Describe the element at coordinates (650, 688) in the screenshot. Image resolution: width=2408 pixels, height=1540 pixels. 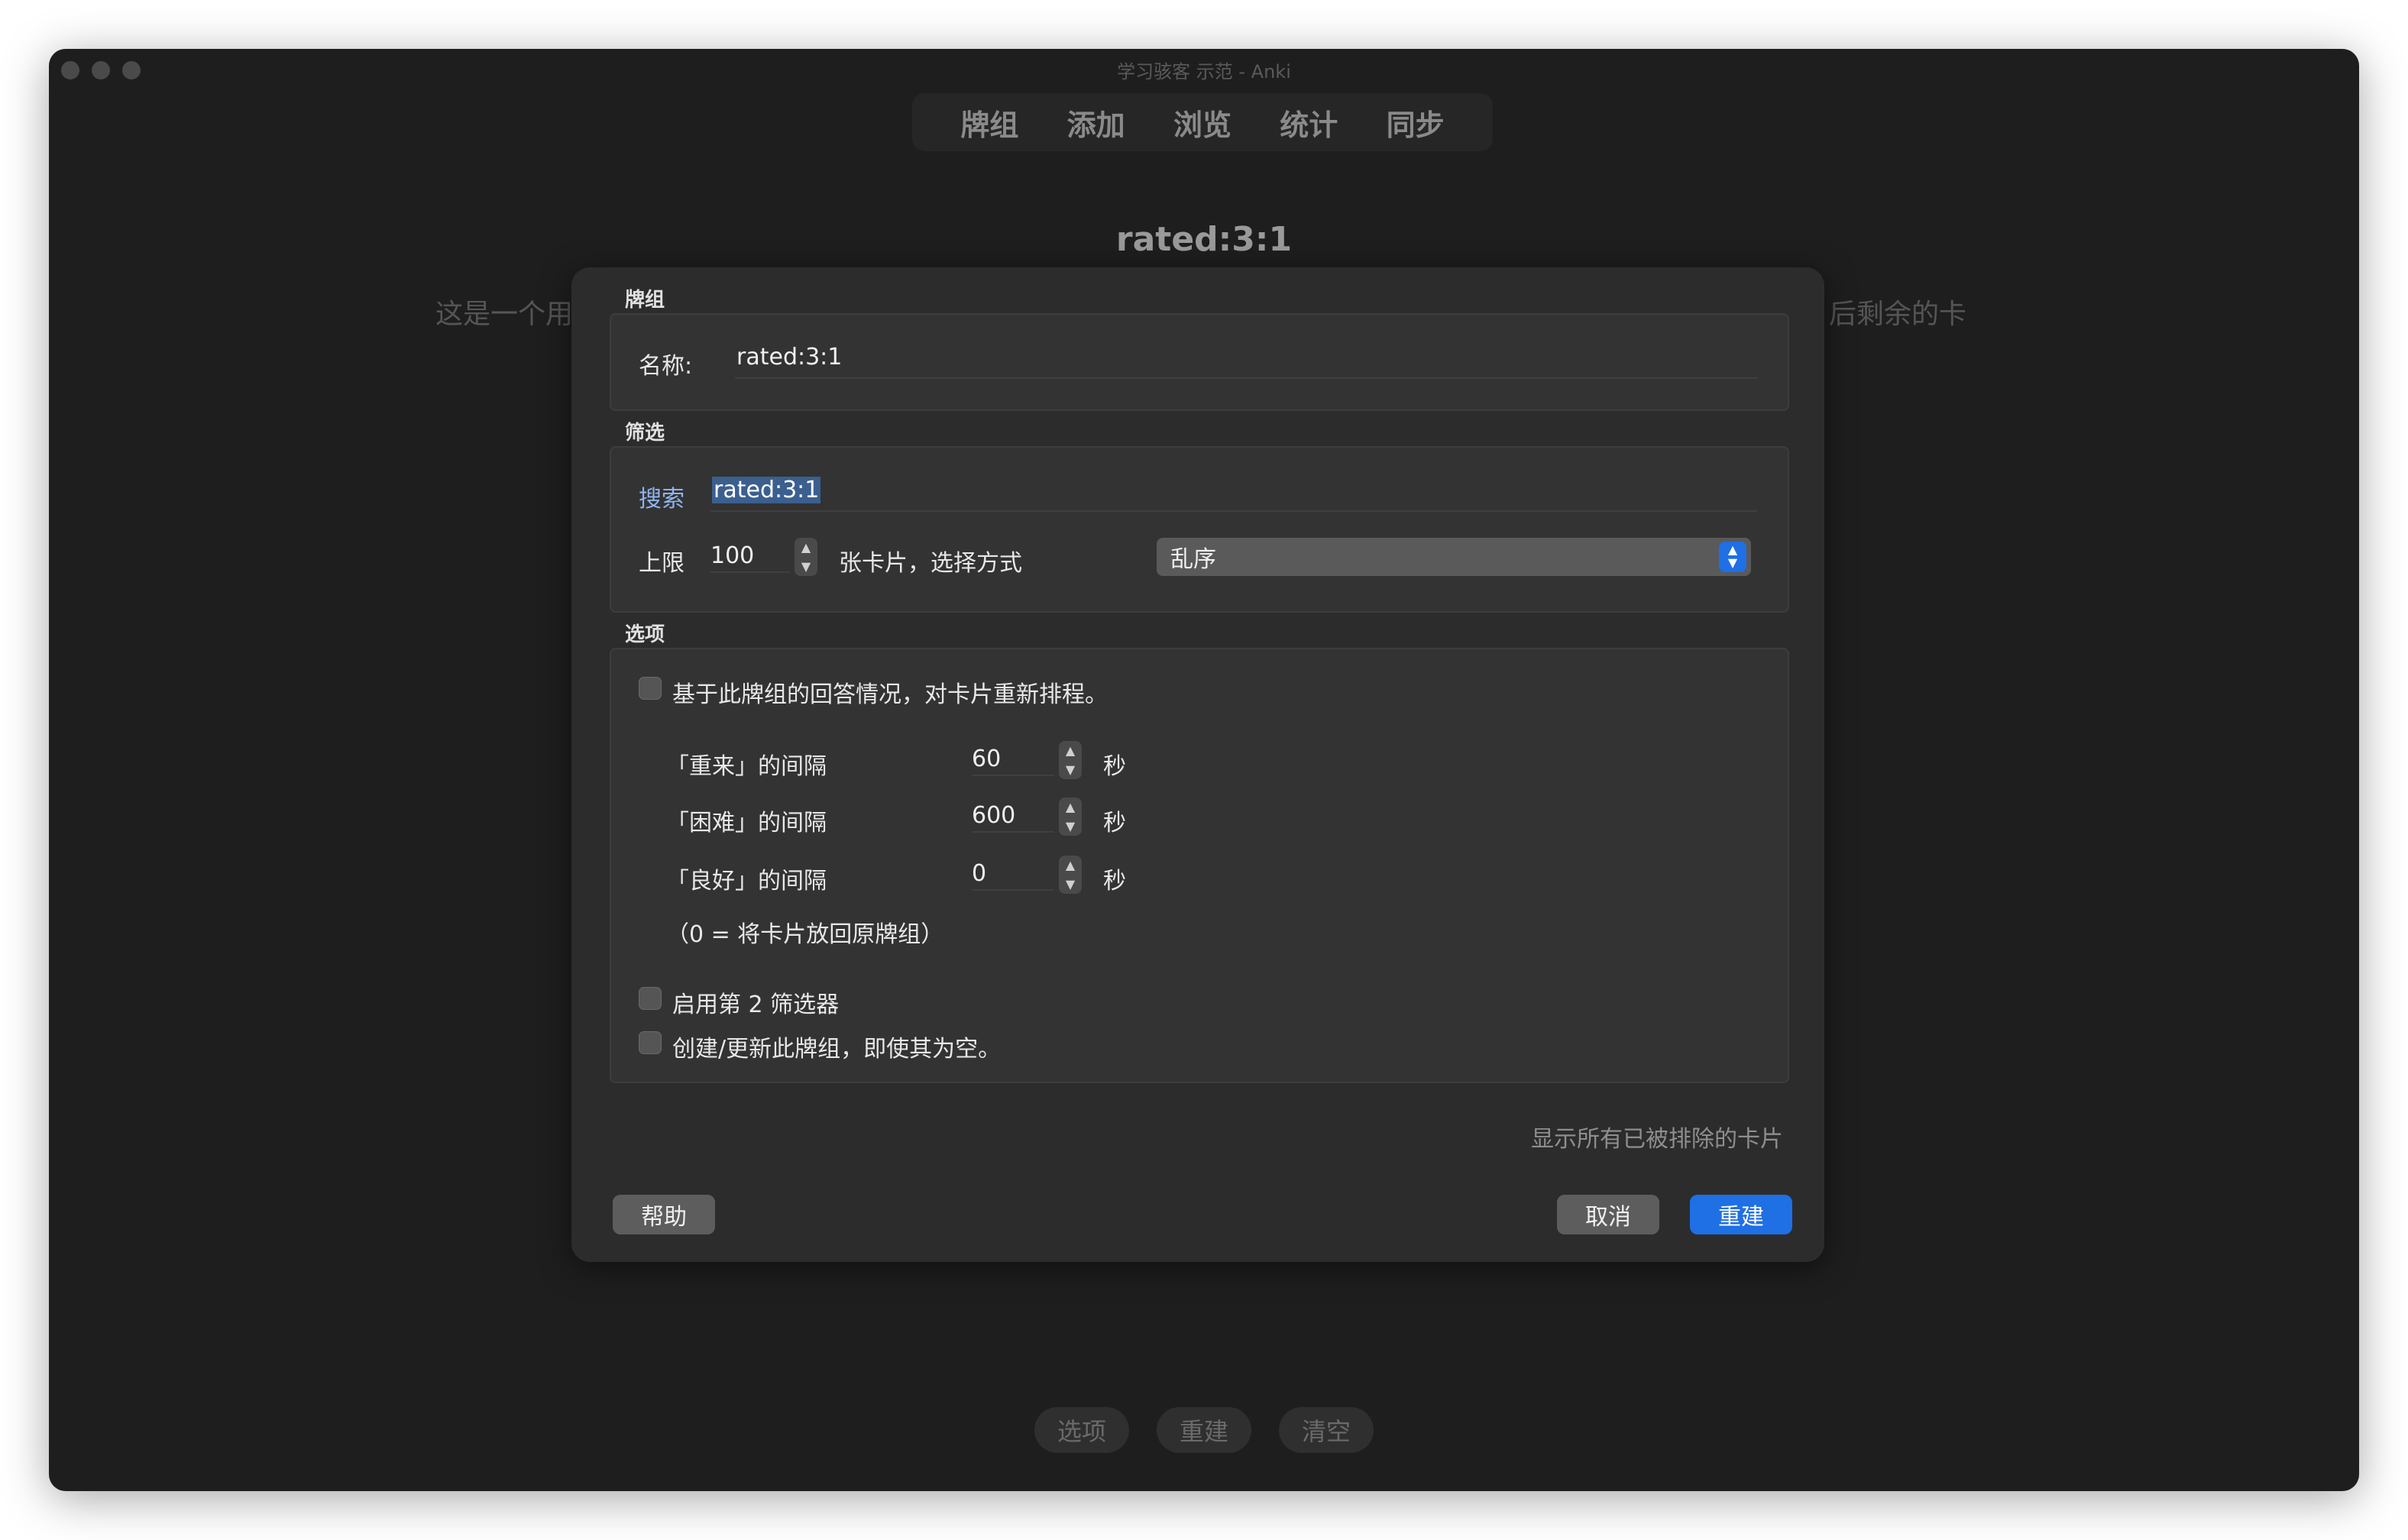
I see `reschedule-checkbox` at that location.